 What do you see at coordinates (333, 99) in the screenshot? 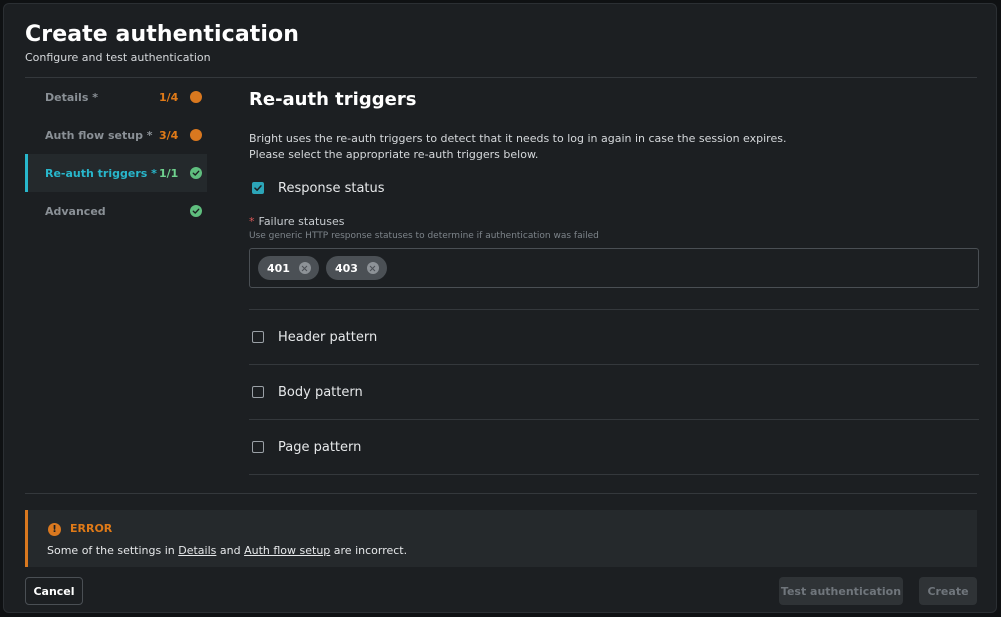
I see `section-title: Re-auth triggers` at bounding box center [333, 99].